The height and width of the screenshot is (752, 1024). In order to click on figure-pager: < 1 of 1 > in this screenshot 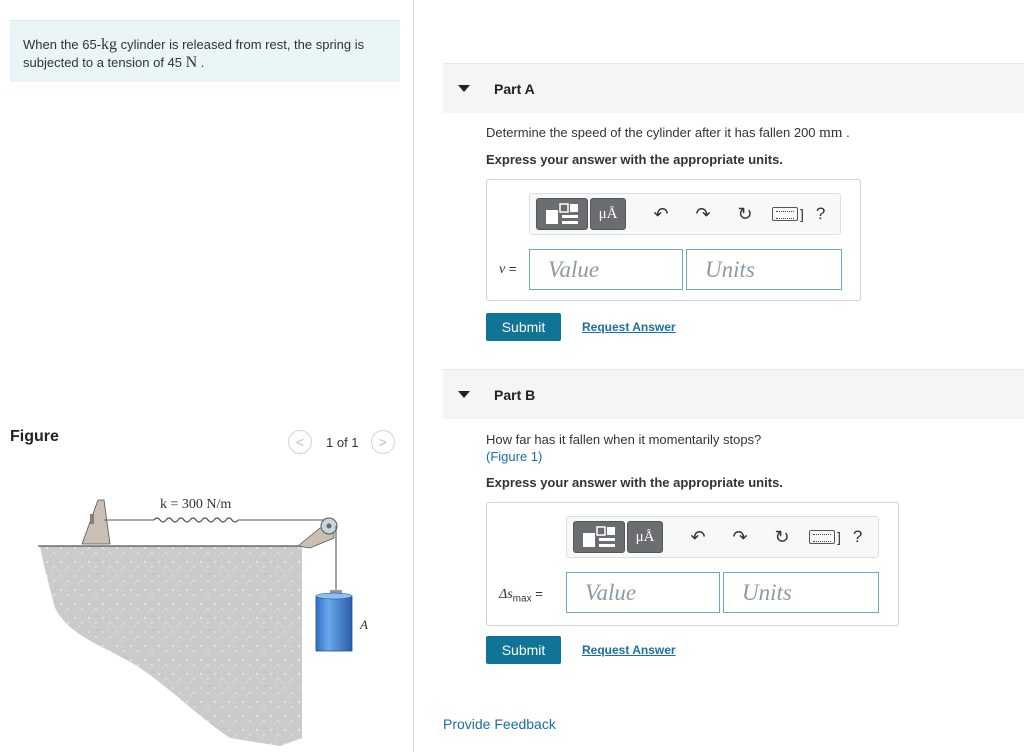, I will do `click(341, 442)`.